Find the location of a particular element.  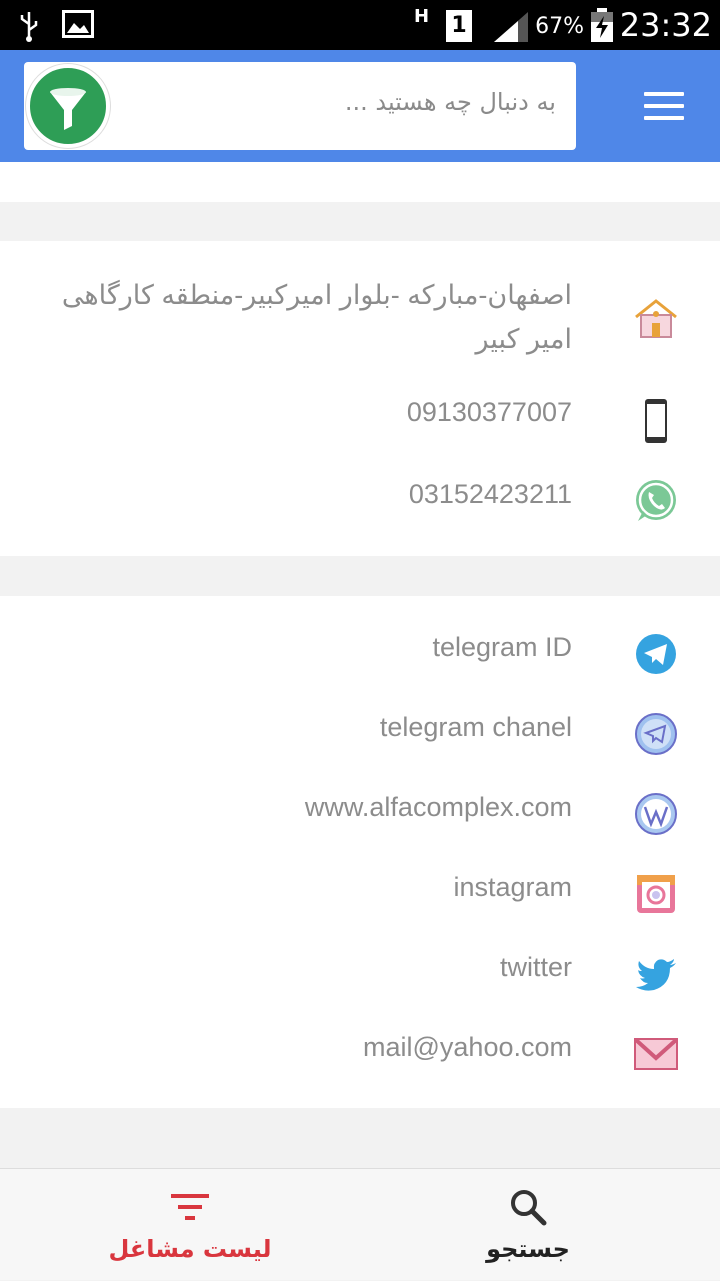

website-link: www.alfacomplex.com is located at coordinates (438, 807).